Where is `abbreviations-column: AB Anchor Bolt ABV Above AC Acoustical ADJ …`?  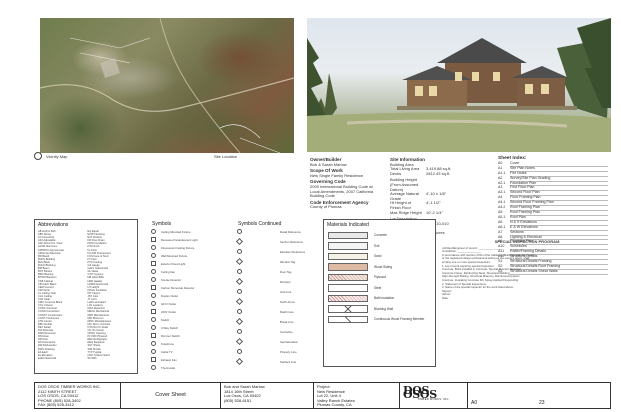
abbreviations-column: AB Anchor Bolt ABV Above AC Acoustical ADJ … is located at coordinates (61, 295).